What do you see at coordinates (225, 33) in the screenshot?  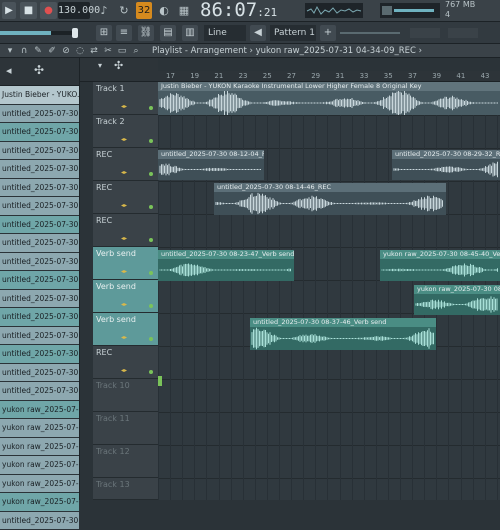 I see `snap-mode-select: Line` at bounding box center [225, 33].